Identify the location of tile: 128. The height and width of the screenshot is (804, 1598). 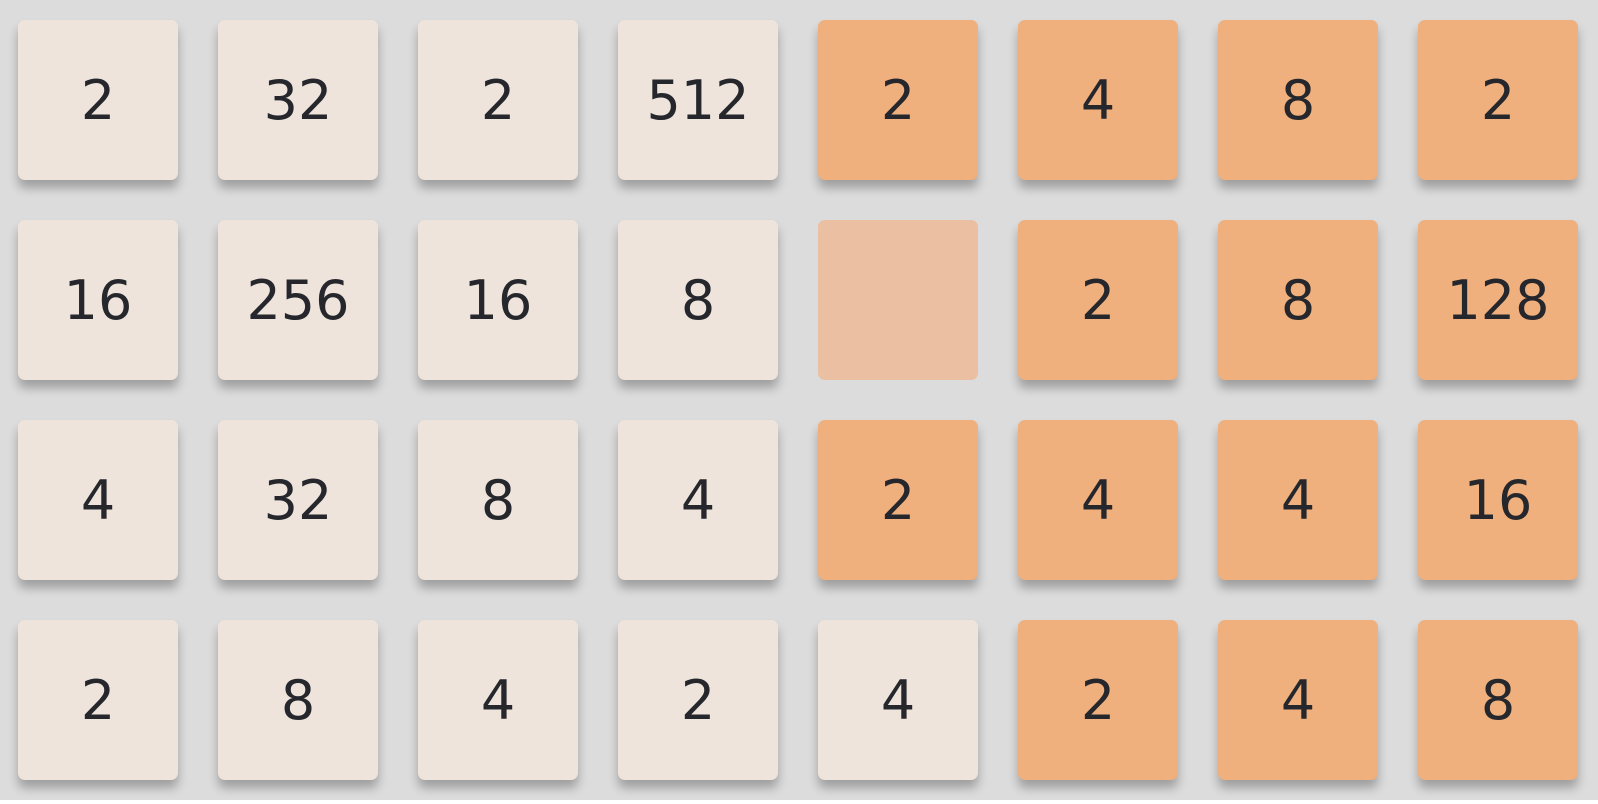
(1498, 300).